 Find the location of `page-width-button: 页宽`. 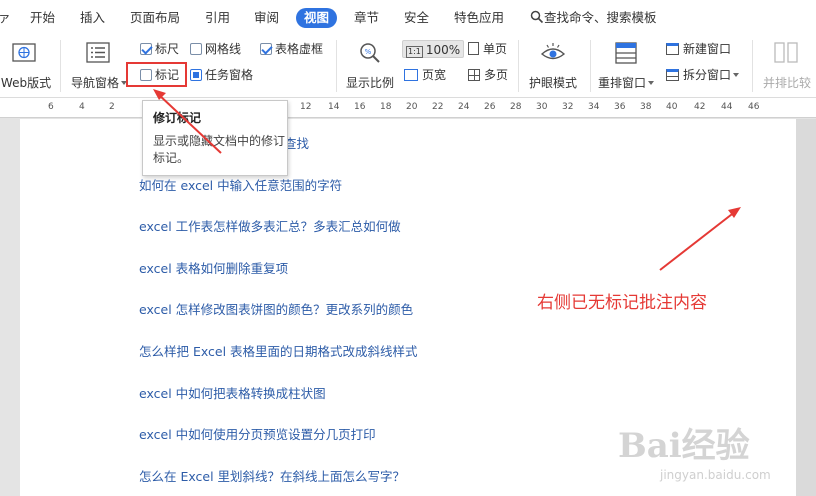

page-width-button: 页宽 is located at coordinates (425, 75).